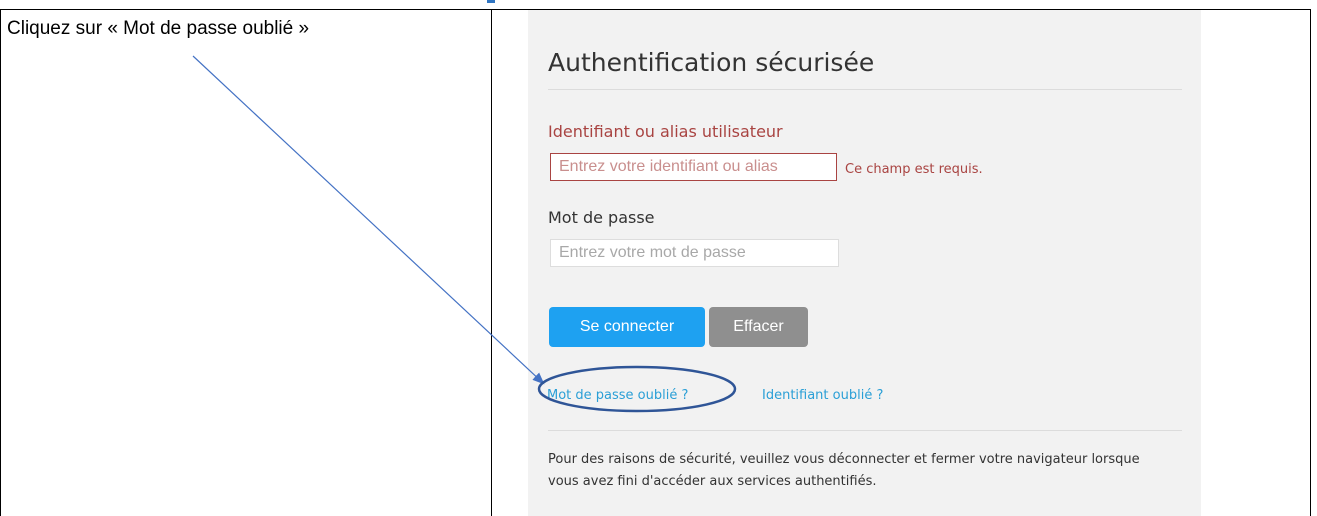 This screenshot has height=516, width=1317. I want to click on screenshot-right-margin, so click(1255, 263).